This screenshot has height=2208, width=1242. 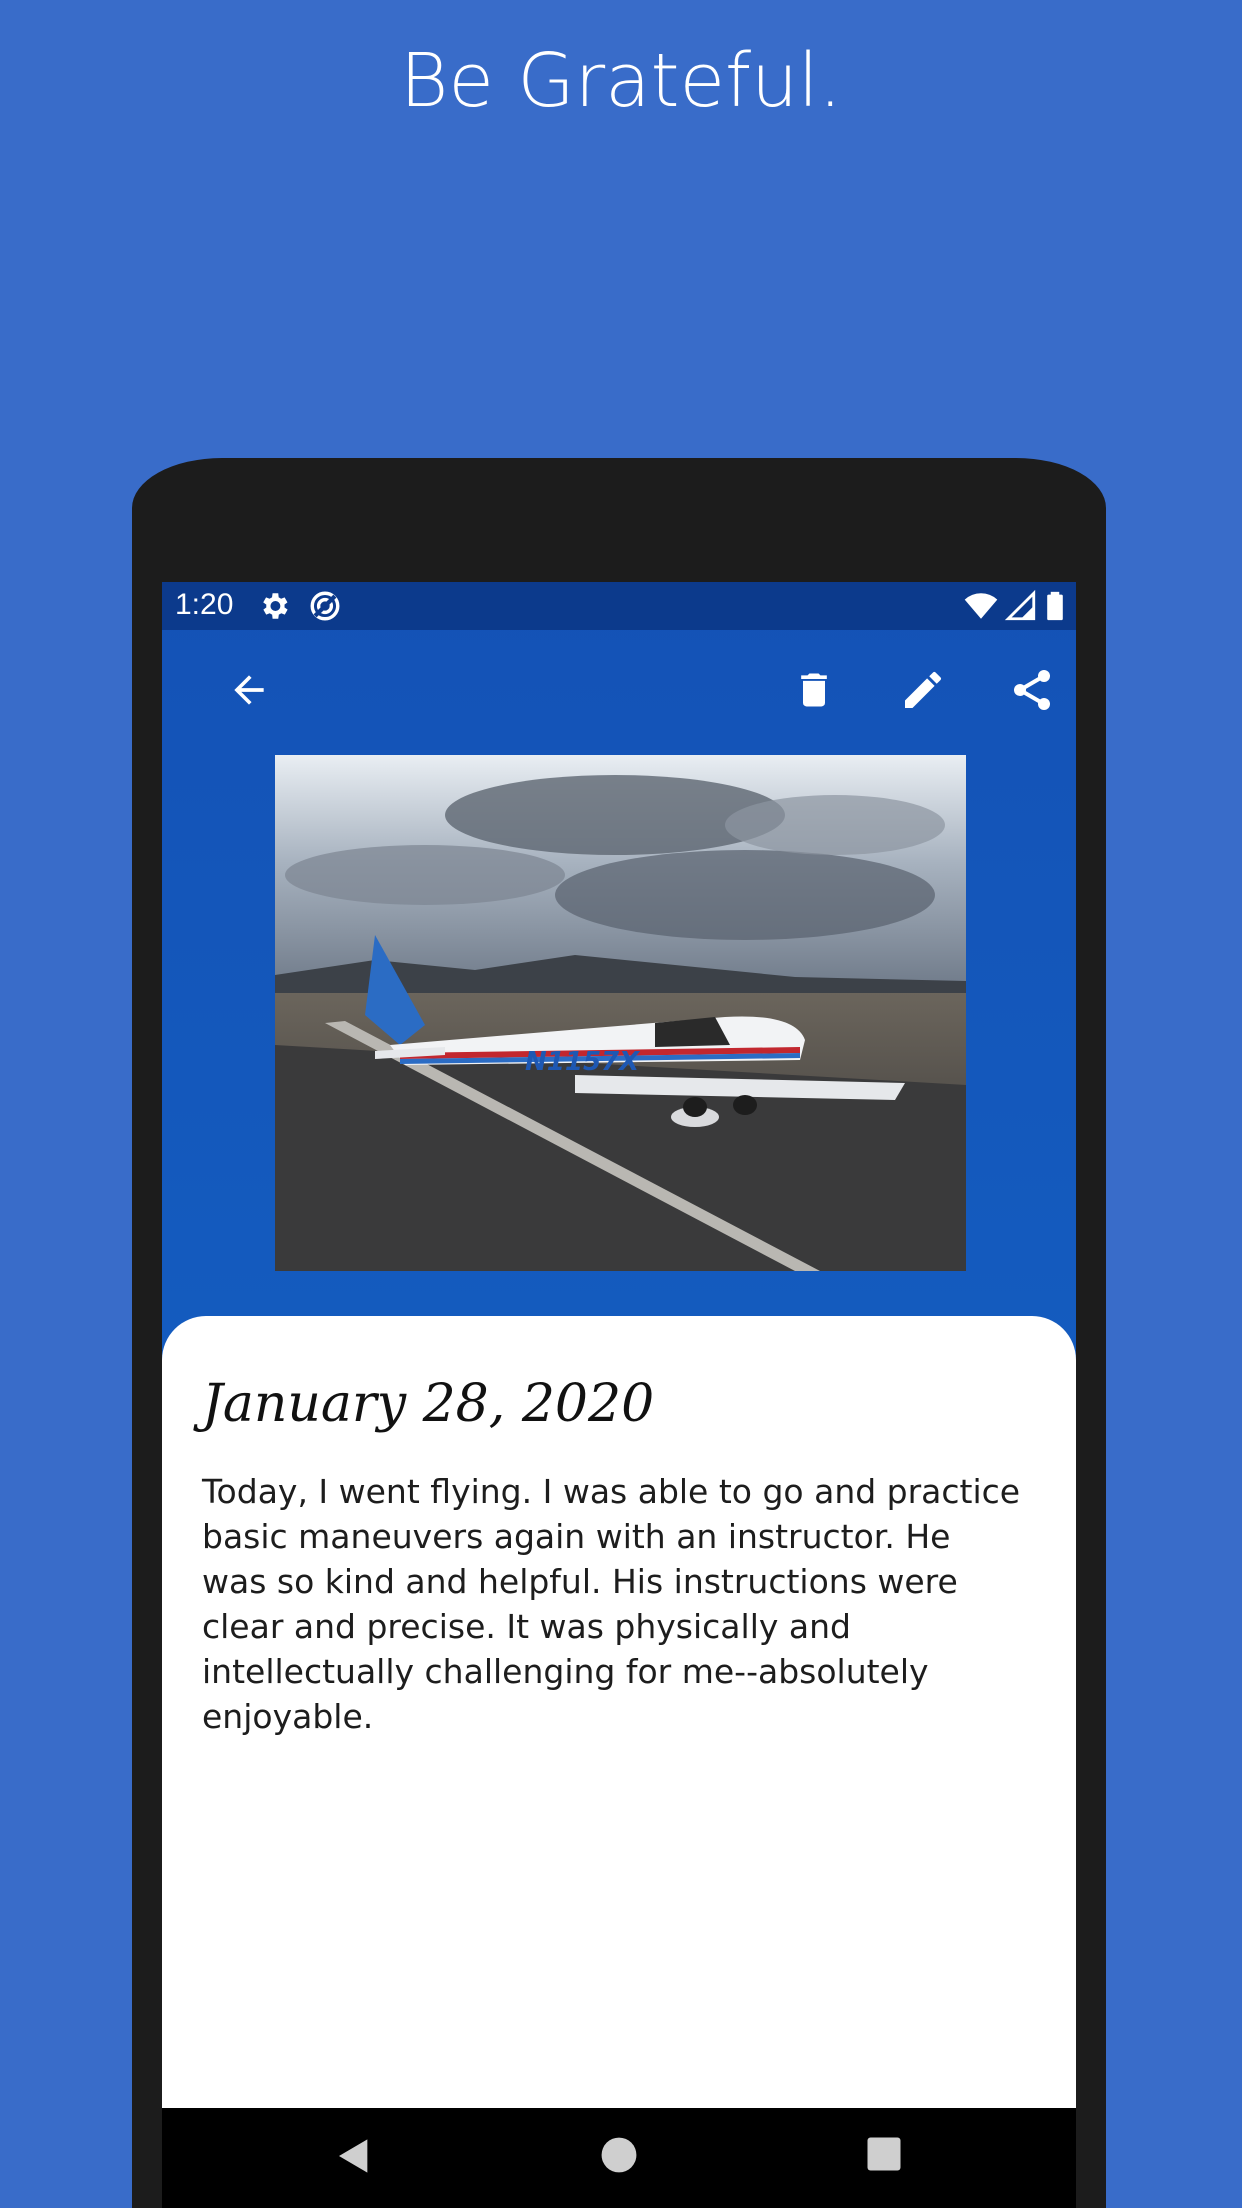 I want to click on wifi-icon, so click(x=981, y=606).